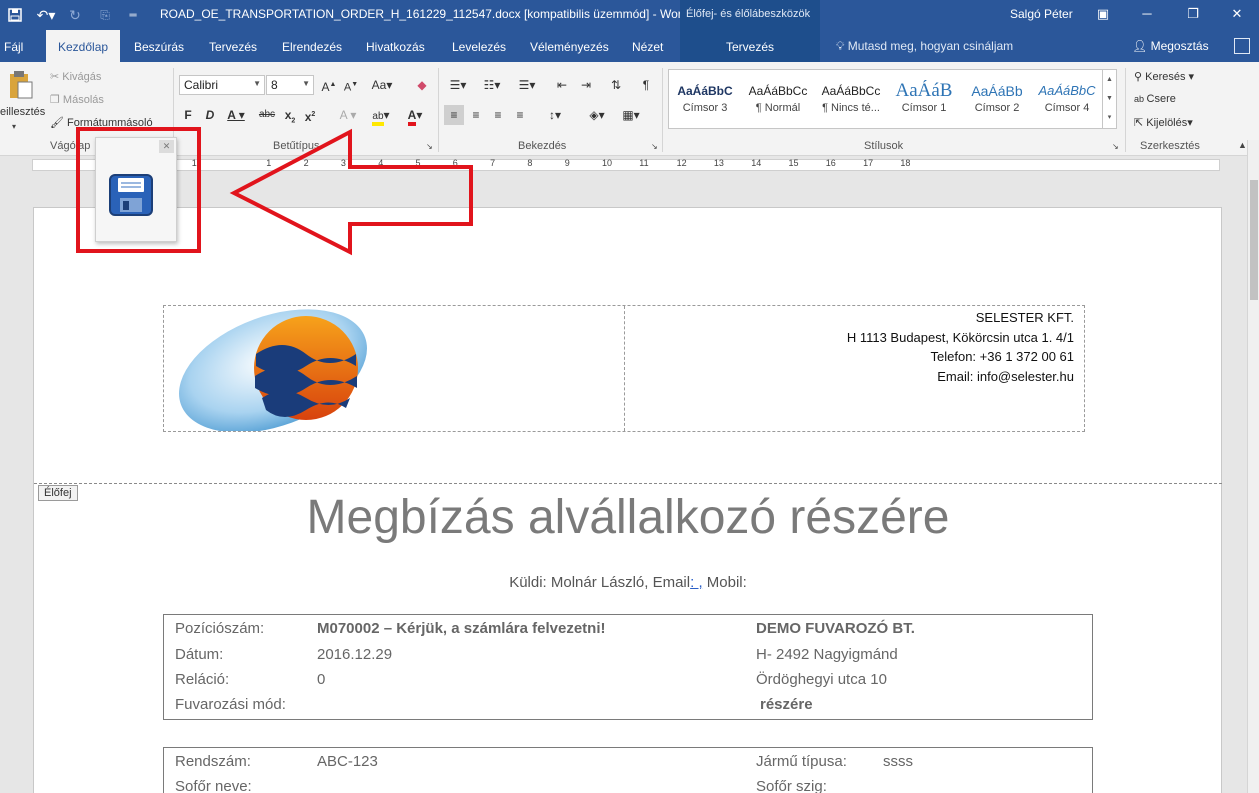 The width and height of the screenshot is (1259, 793). I want to click on comments-icon, so click(1242, 46).